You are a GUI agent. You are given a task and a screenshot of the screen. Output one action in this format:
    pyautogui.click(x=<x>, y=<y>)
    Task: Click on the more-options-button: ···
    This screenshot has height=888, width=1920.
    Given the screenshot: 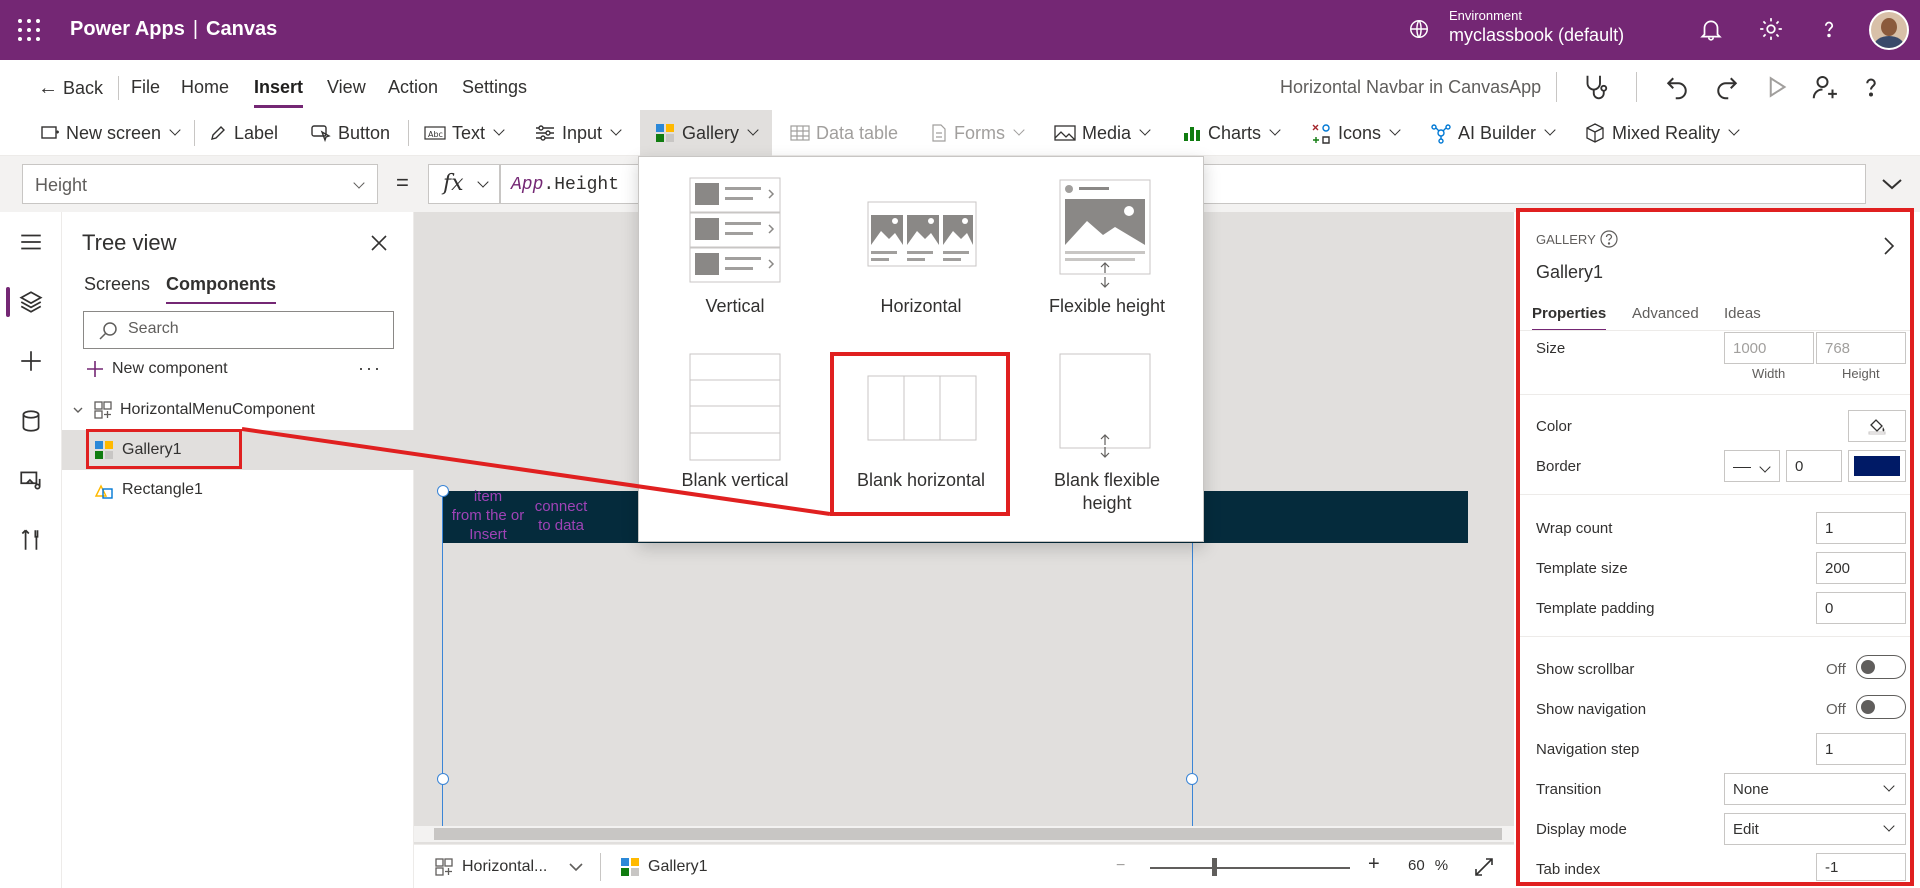 What is the action you would take?
    pyautogui.click(x=370, y=368)
    